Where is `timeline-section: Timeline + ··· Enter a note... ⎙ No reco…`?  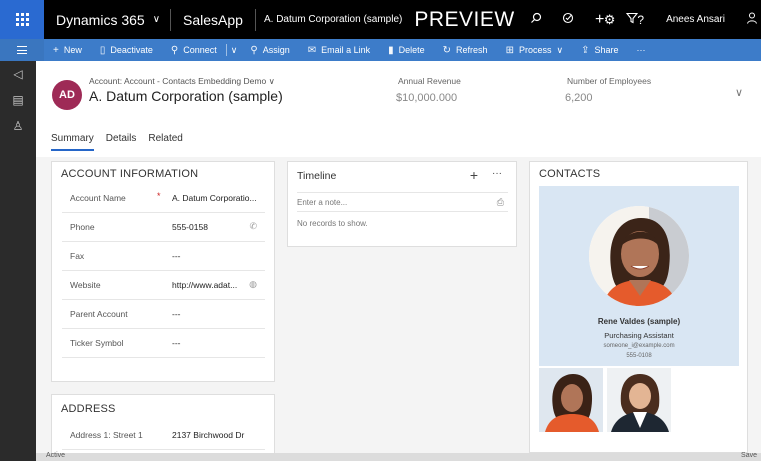 timeline-section: Timeline + ··· Enter a note... ⎙ No reco… is located at coordinates (402, 204).